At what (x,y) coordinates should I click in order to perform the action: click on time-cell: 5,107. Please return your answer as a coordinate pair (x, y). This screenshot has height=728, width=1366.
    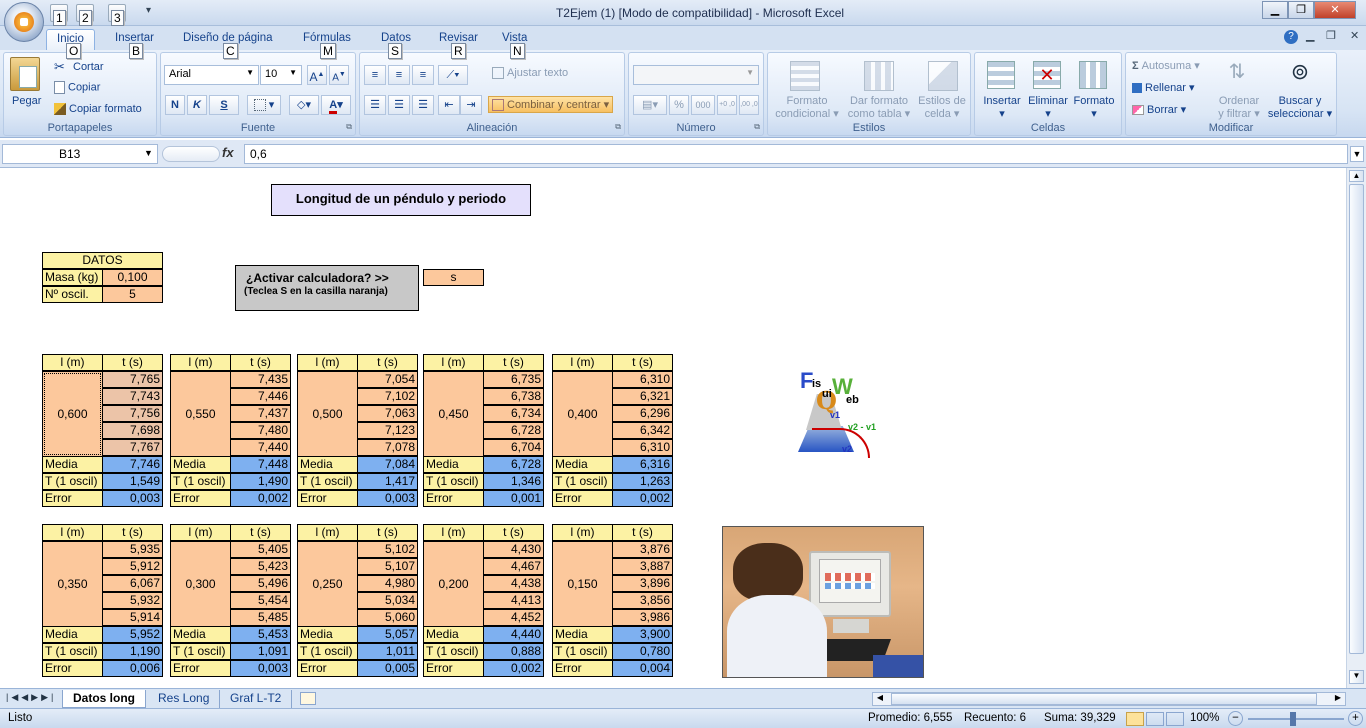
    Looking at the image, I should click on (387, 566).